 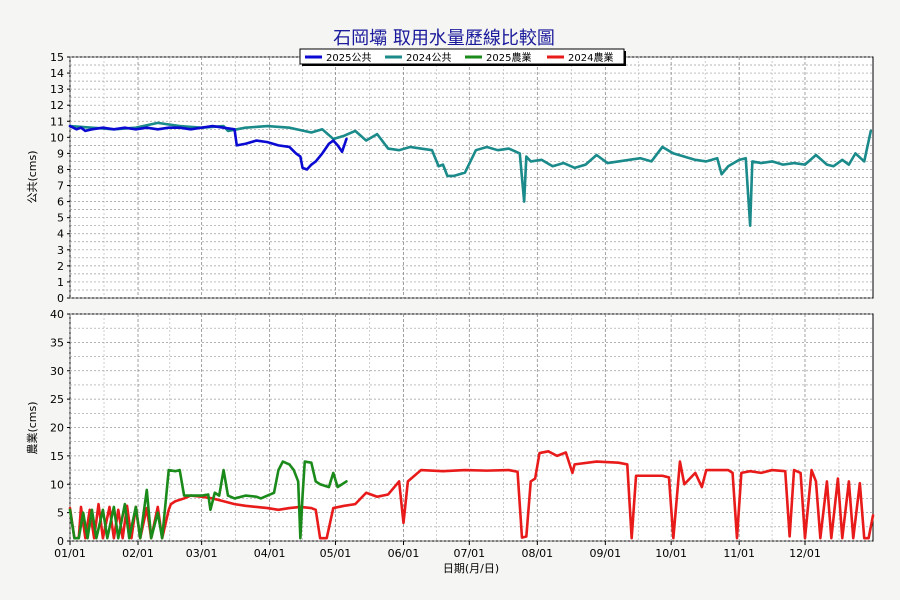 What do you see at coordinates (57, 121) in the screenshot?
I see `y-tick-label: 11` at bounding box center [57, 121].